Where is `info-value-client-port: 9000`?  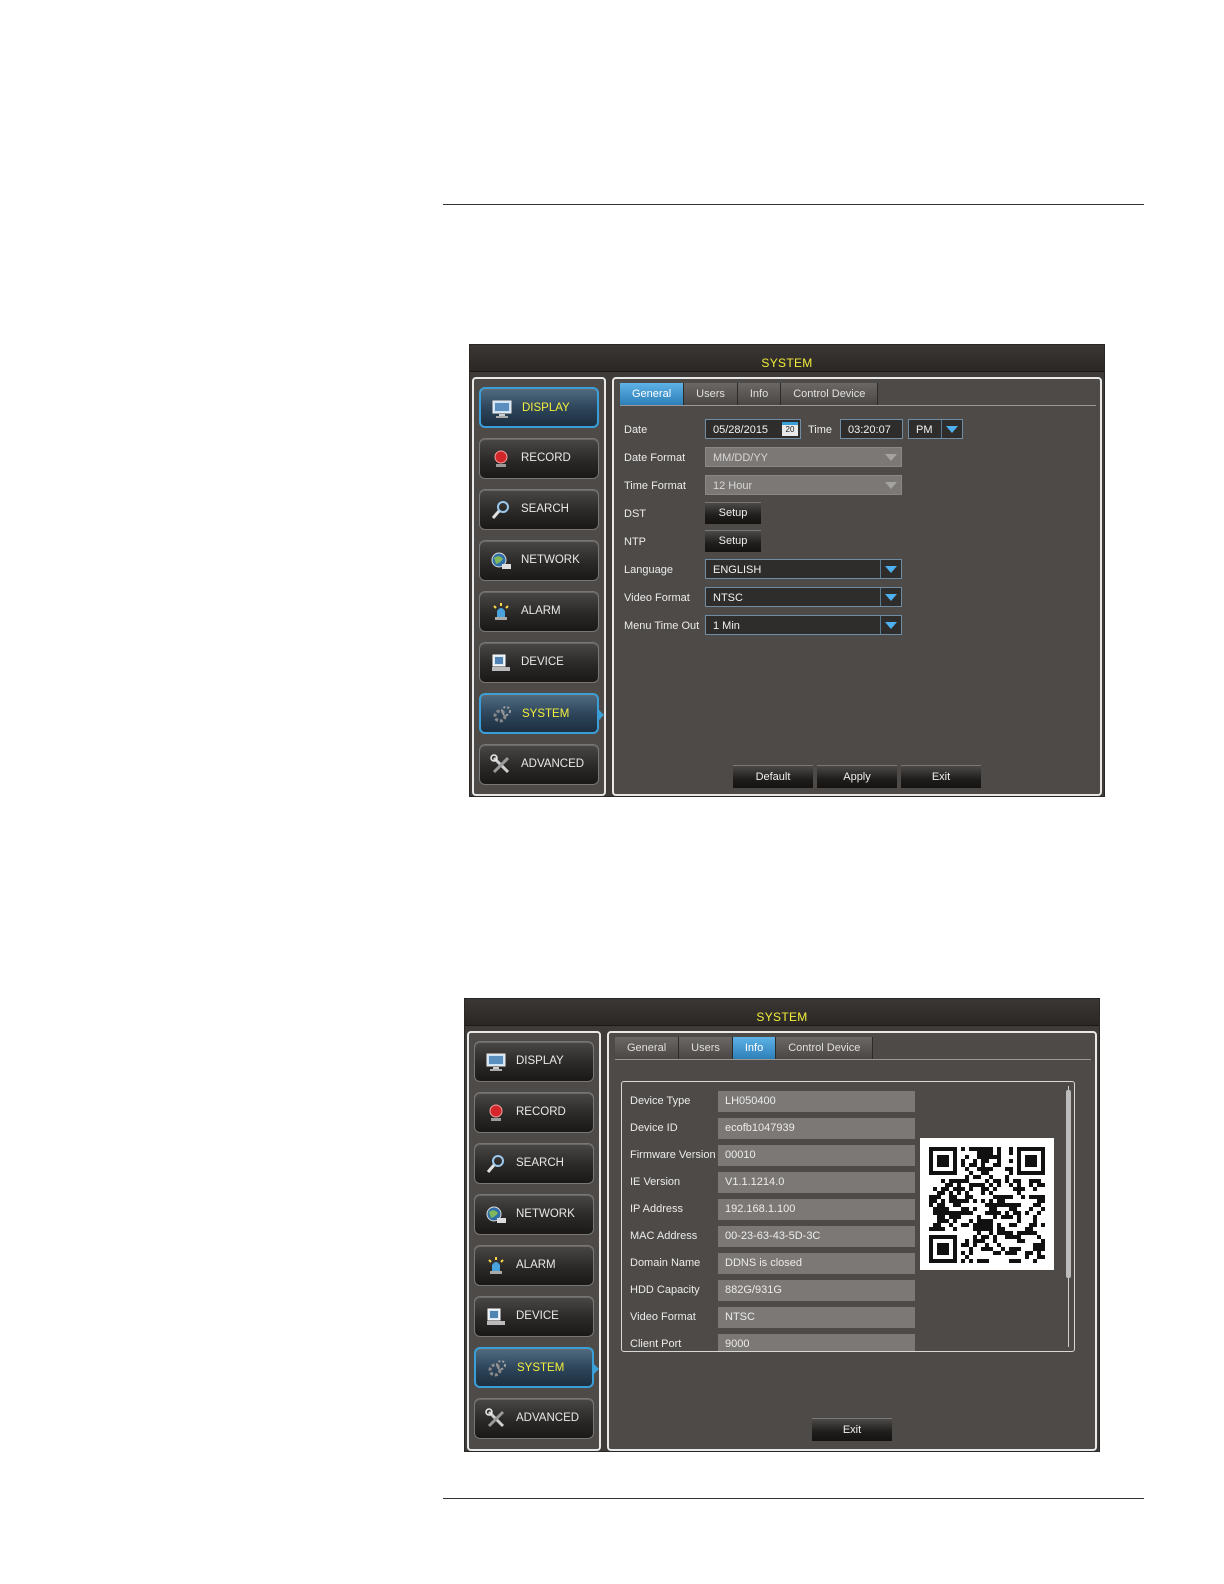 info-value-client-port: 9000 is located at coordinates (816, 1342).